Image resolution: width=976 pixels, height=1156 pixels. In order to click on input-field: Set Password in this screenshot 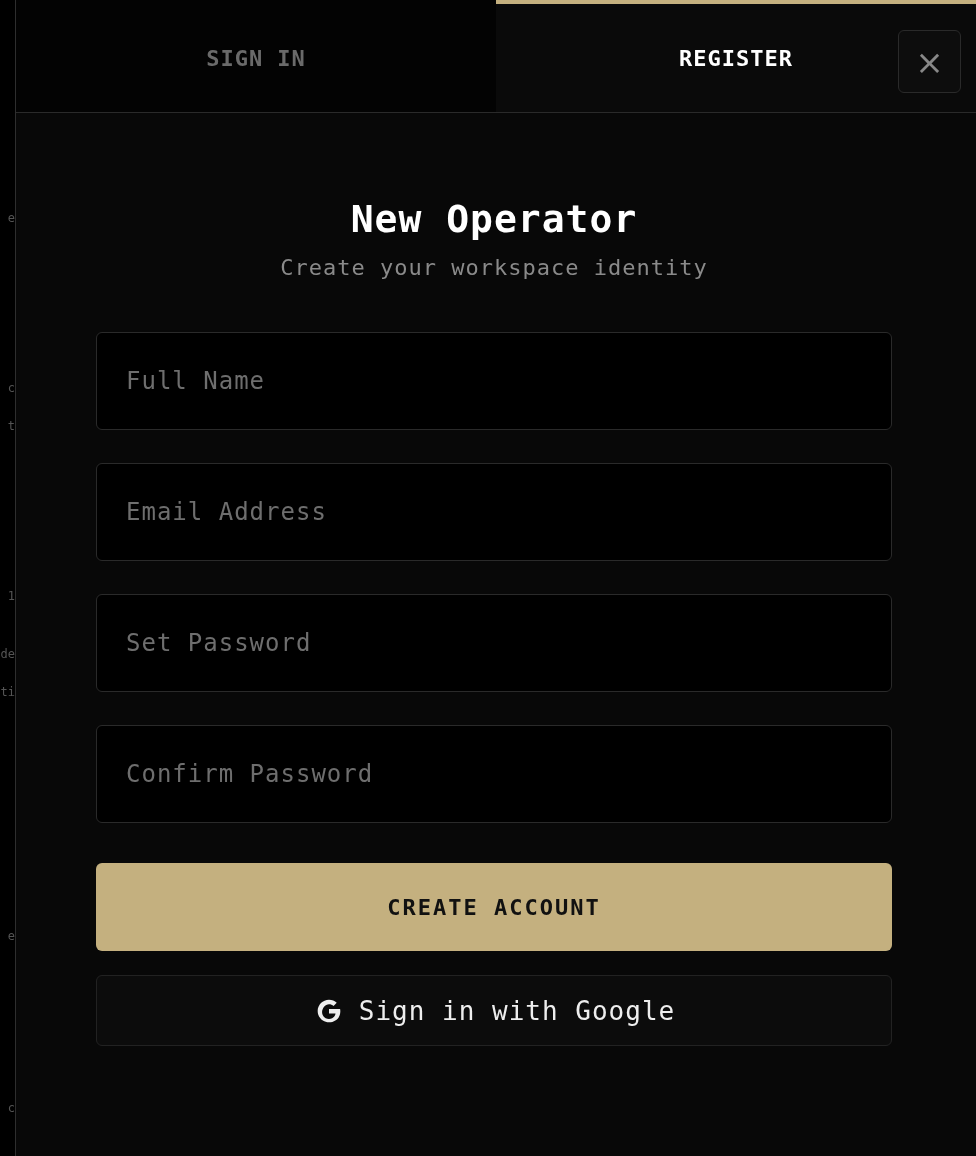, I will do `click(494, 643)`.